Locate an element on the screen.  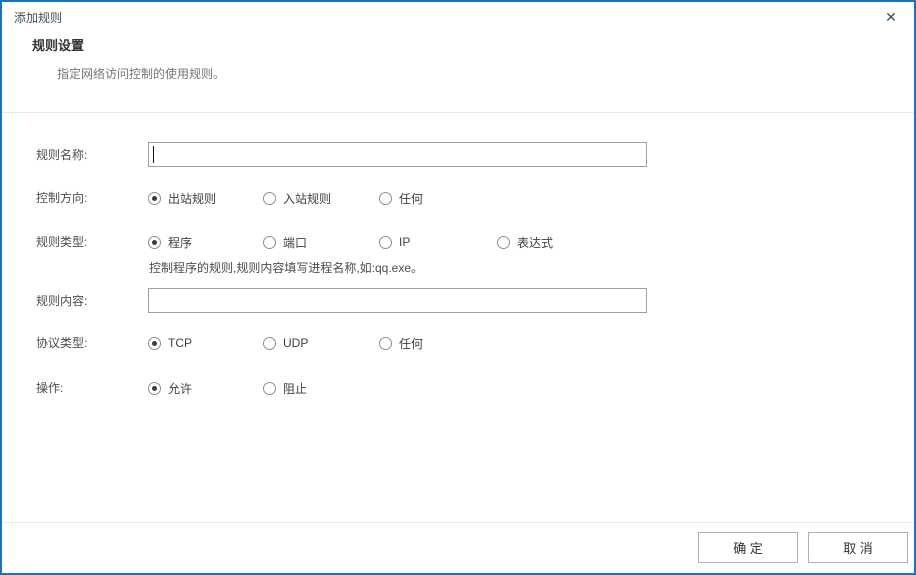
radio-ip: IP is located at coordinates (394, 242).